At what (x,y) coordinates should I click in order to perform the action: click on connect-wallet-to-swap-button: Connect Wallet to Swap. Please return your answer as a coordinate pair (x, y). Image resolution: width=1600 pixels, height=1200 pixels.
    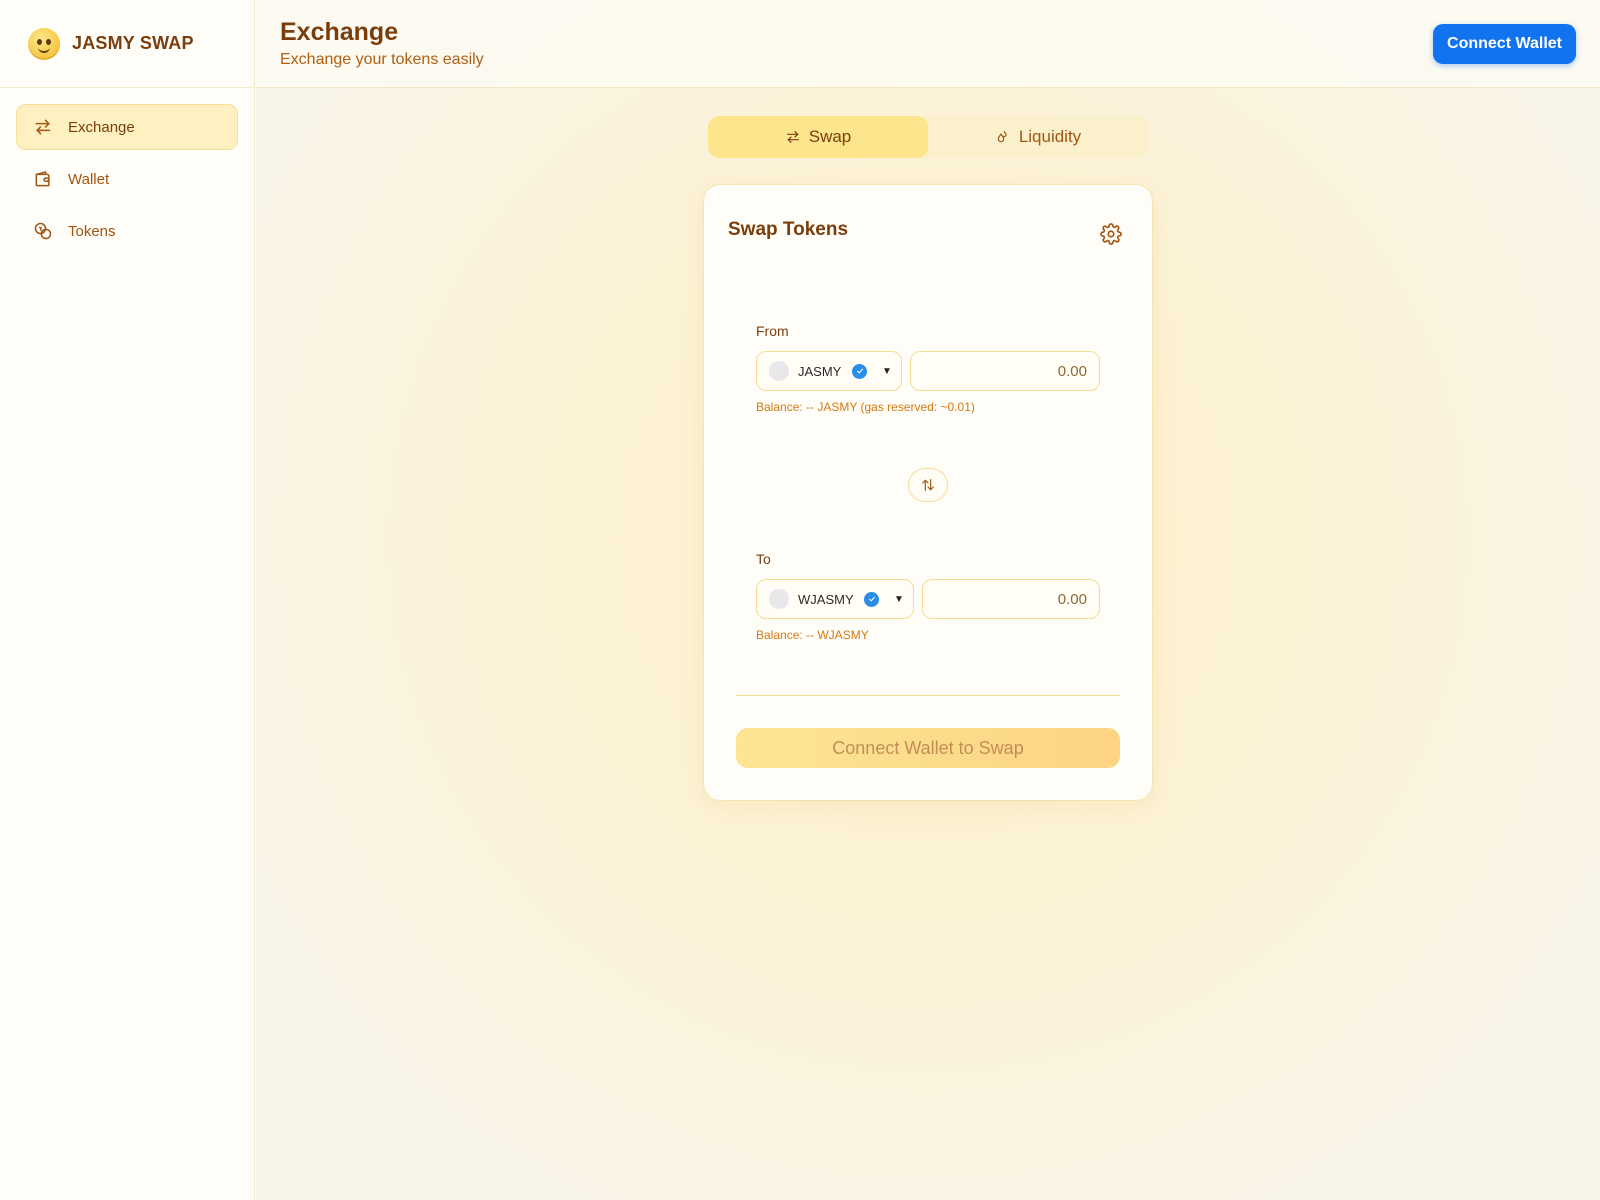
    Looking at the image, I should click on (928, 748).